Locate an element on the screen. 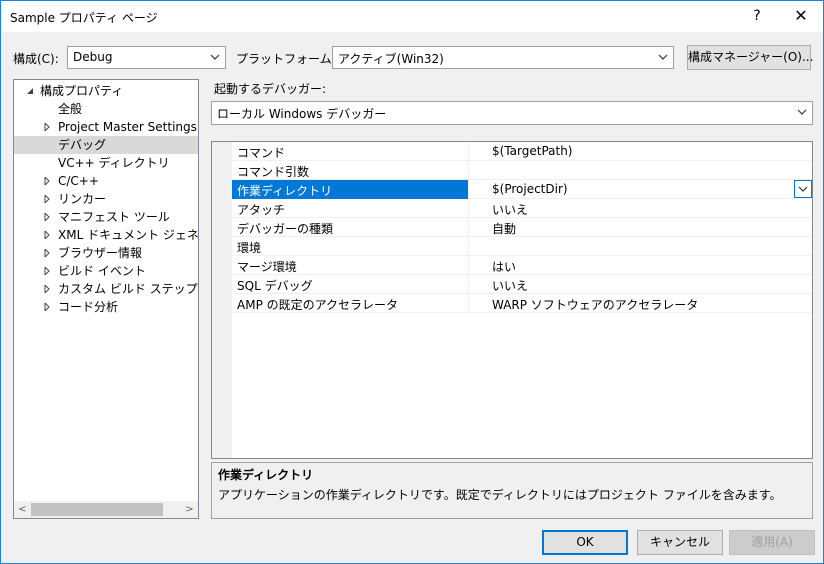 This screenshot has width=824, height=564. property-row: アタッチ いいえ is located at coordinates (522, 208).